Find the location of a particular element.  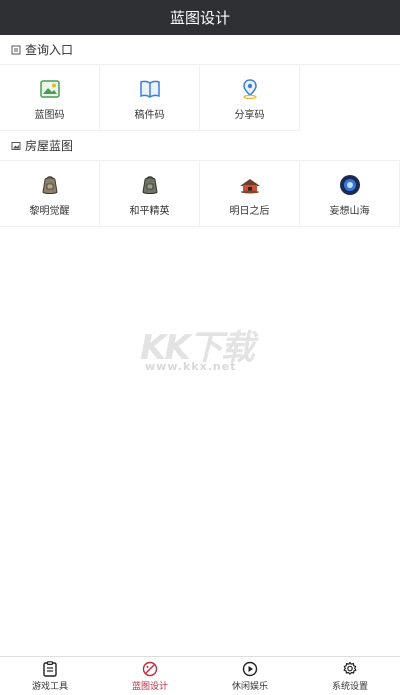

house-item-dawn-awaken: 黎明觉醒 is located at coordinates (50, 194).